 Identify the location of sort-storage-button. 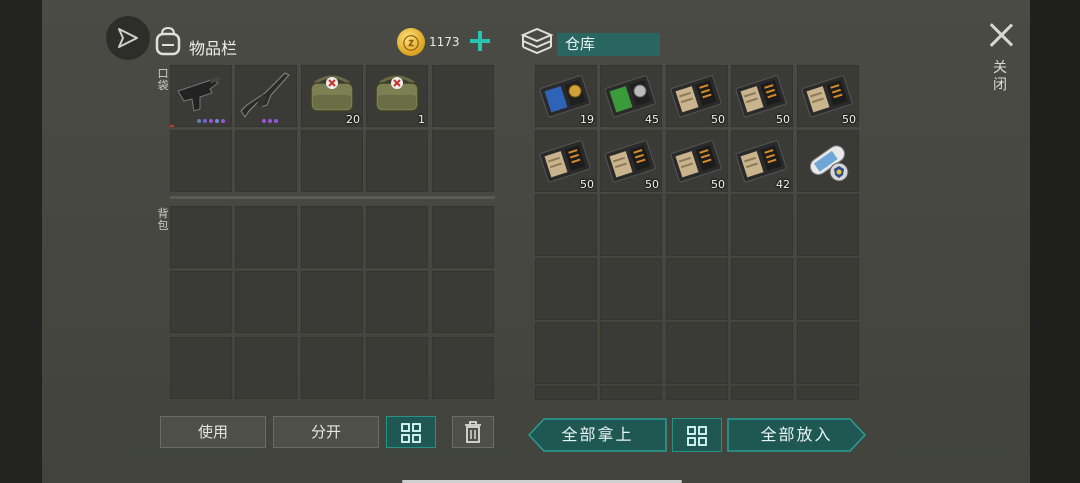
(697, 435).